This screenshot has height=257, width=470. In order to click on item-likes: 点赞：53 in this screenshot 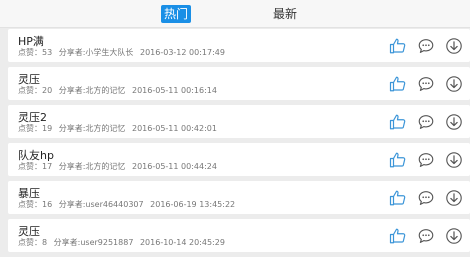, I will do `click(35, 52)`.